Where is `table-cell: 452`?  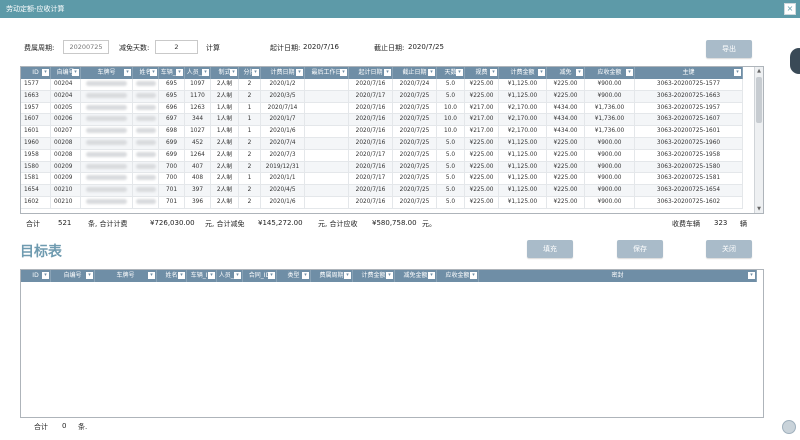 table-cell: 452 is located at coordinates (198, 143).